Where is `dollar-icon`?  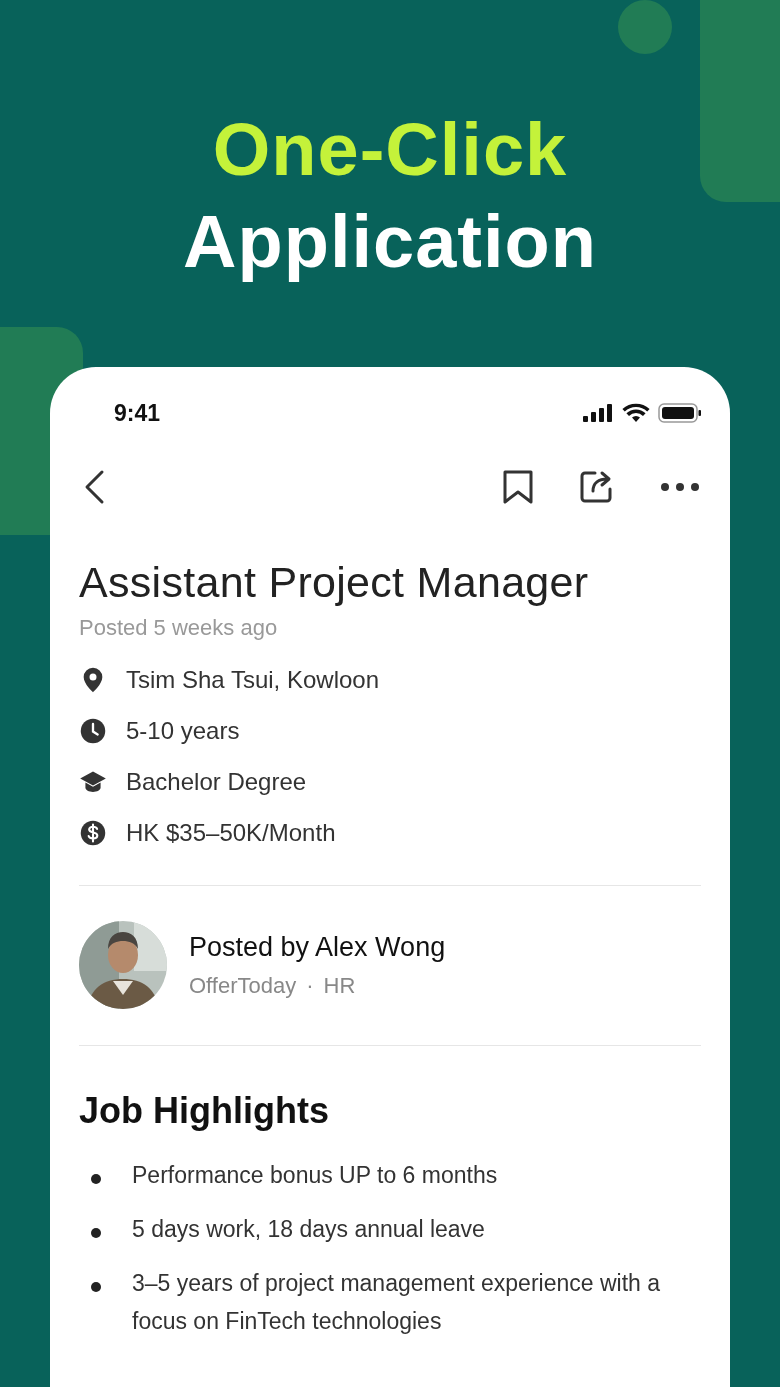
dollar-icon is located at coordinates (93, 832).